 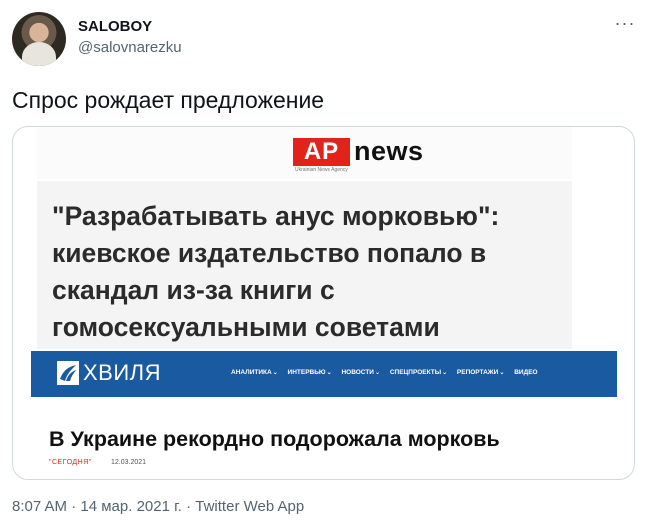 I want to click on khvylia-nav-label: ВИДЕО, so click(x=526, y=372).